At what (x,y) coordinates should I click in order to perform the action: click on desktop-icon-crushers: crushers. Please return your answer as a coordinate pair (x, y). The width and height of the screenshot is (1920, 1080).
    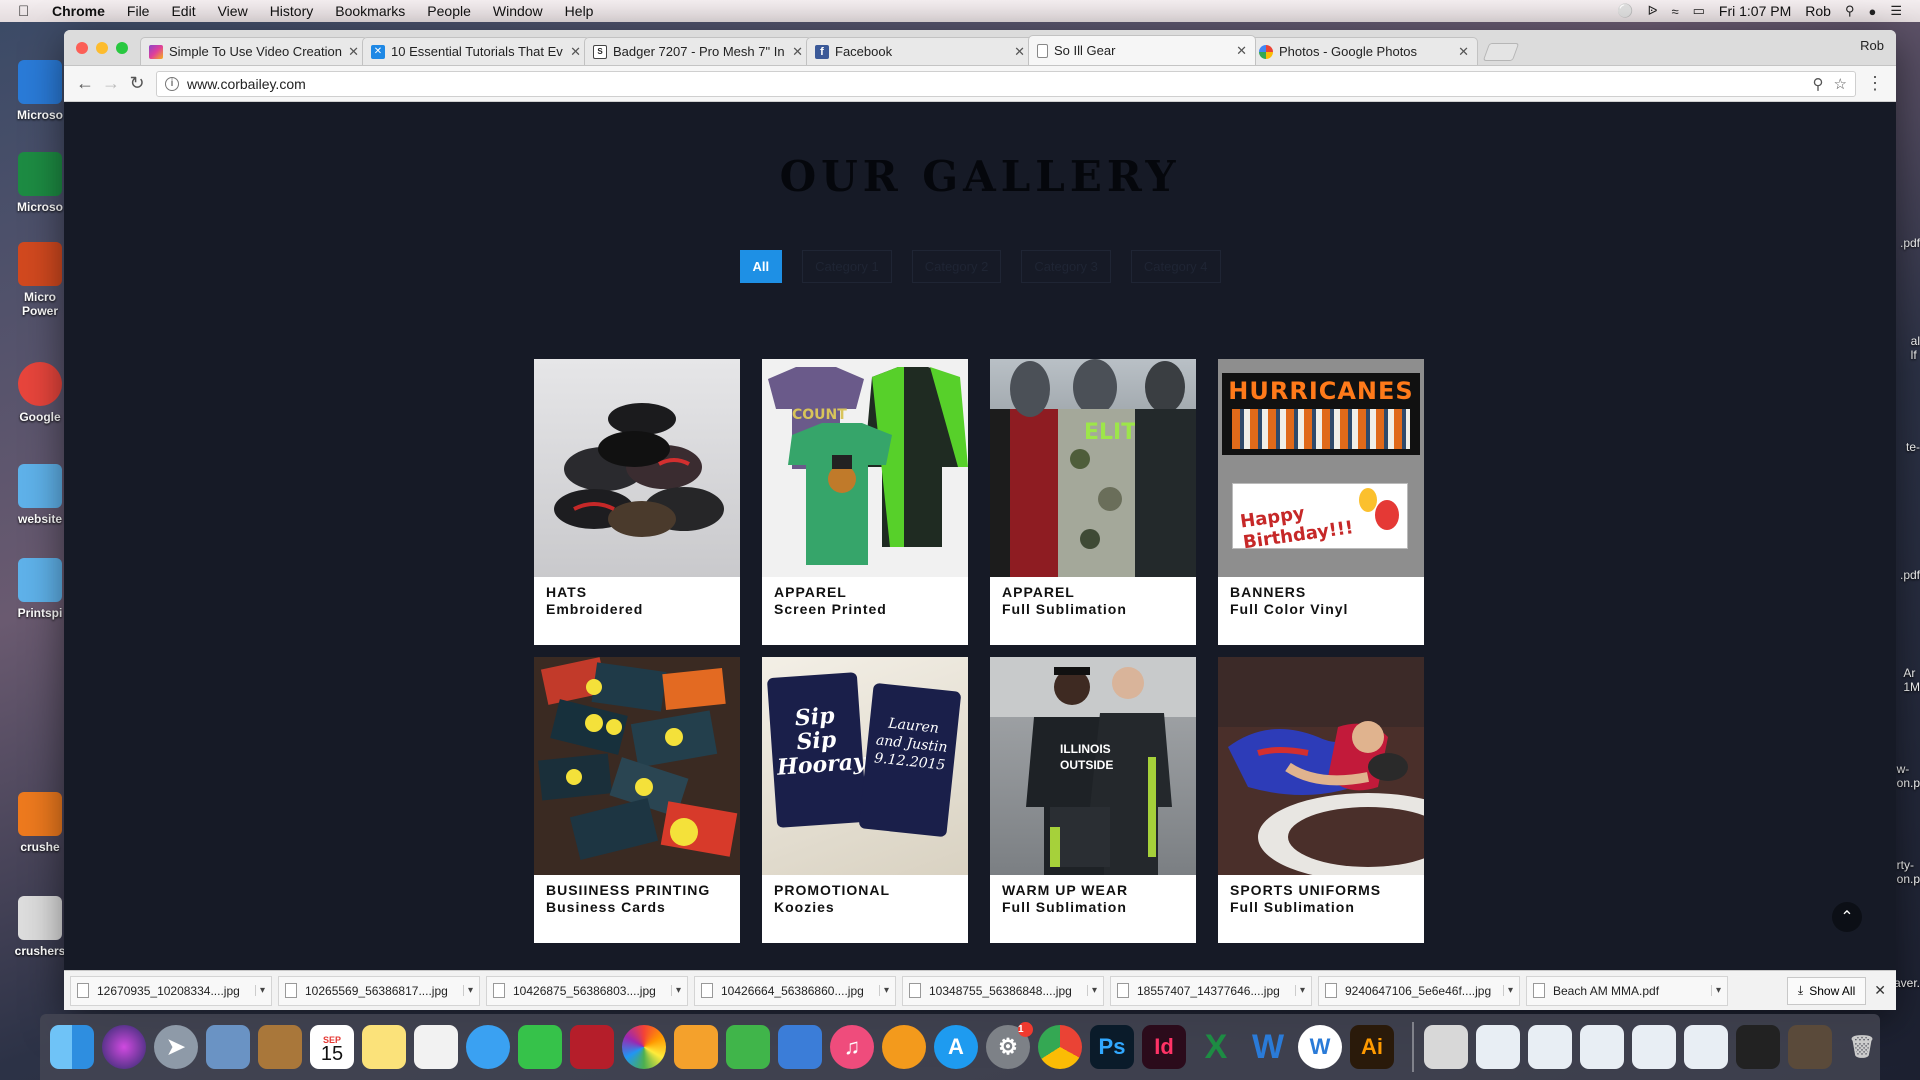
    Looking at the image, I should click on (40, 927).